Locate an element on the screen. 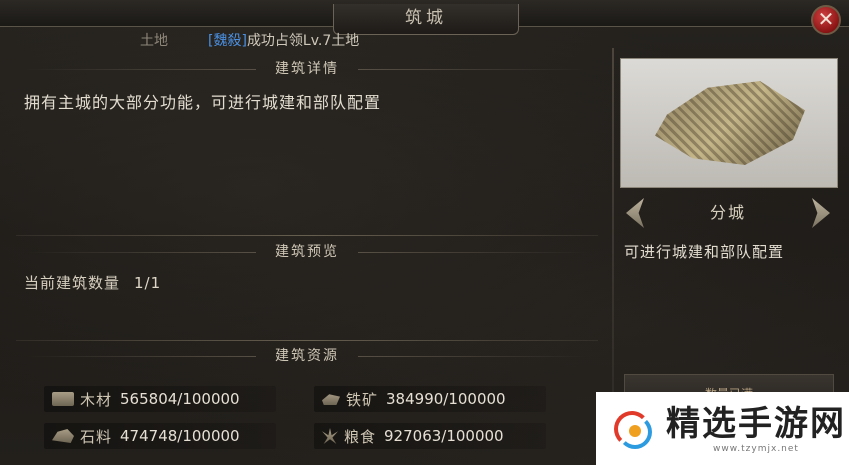 This screenshot has height=465, width=849. building-description: 拥有主城的大部分功能，可进行城建和部队配置 is located at coordinates (203, 102).